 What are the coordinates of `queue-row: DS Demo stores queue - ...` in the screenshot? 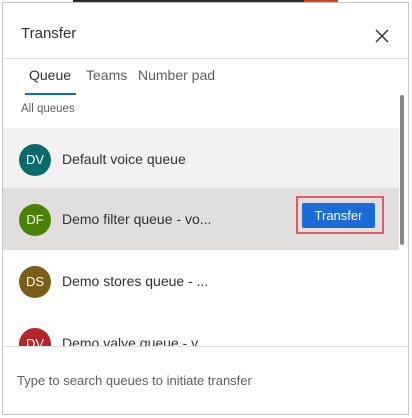 It's located at (201, 281).